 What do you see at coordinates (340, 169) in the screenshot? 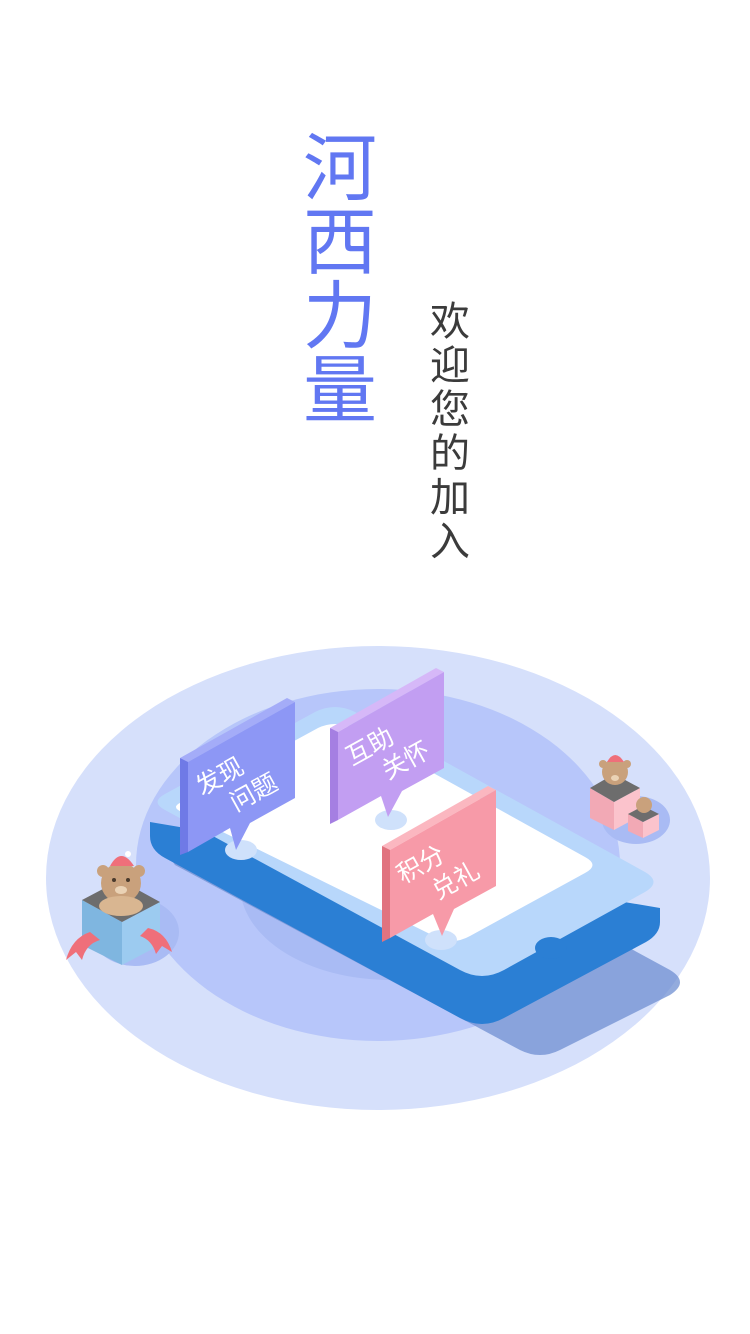
I see `title-char: 河` at bounding box center [340, 169].